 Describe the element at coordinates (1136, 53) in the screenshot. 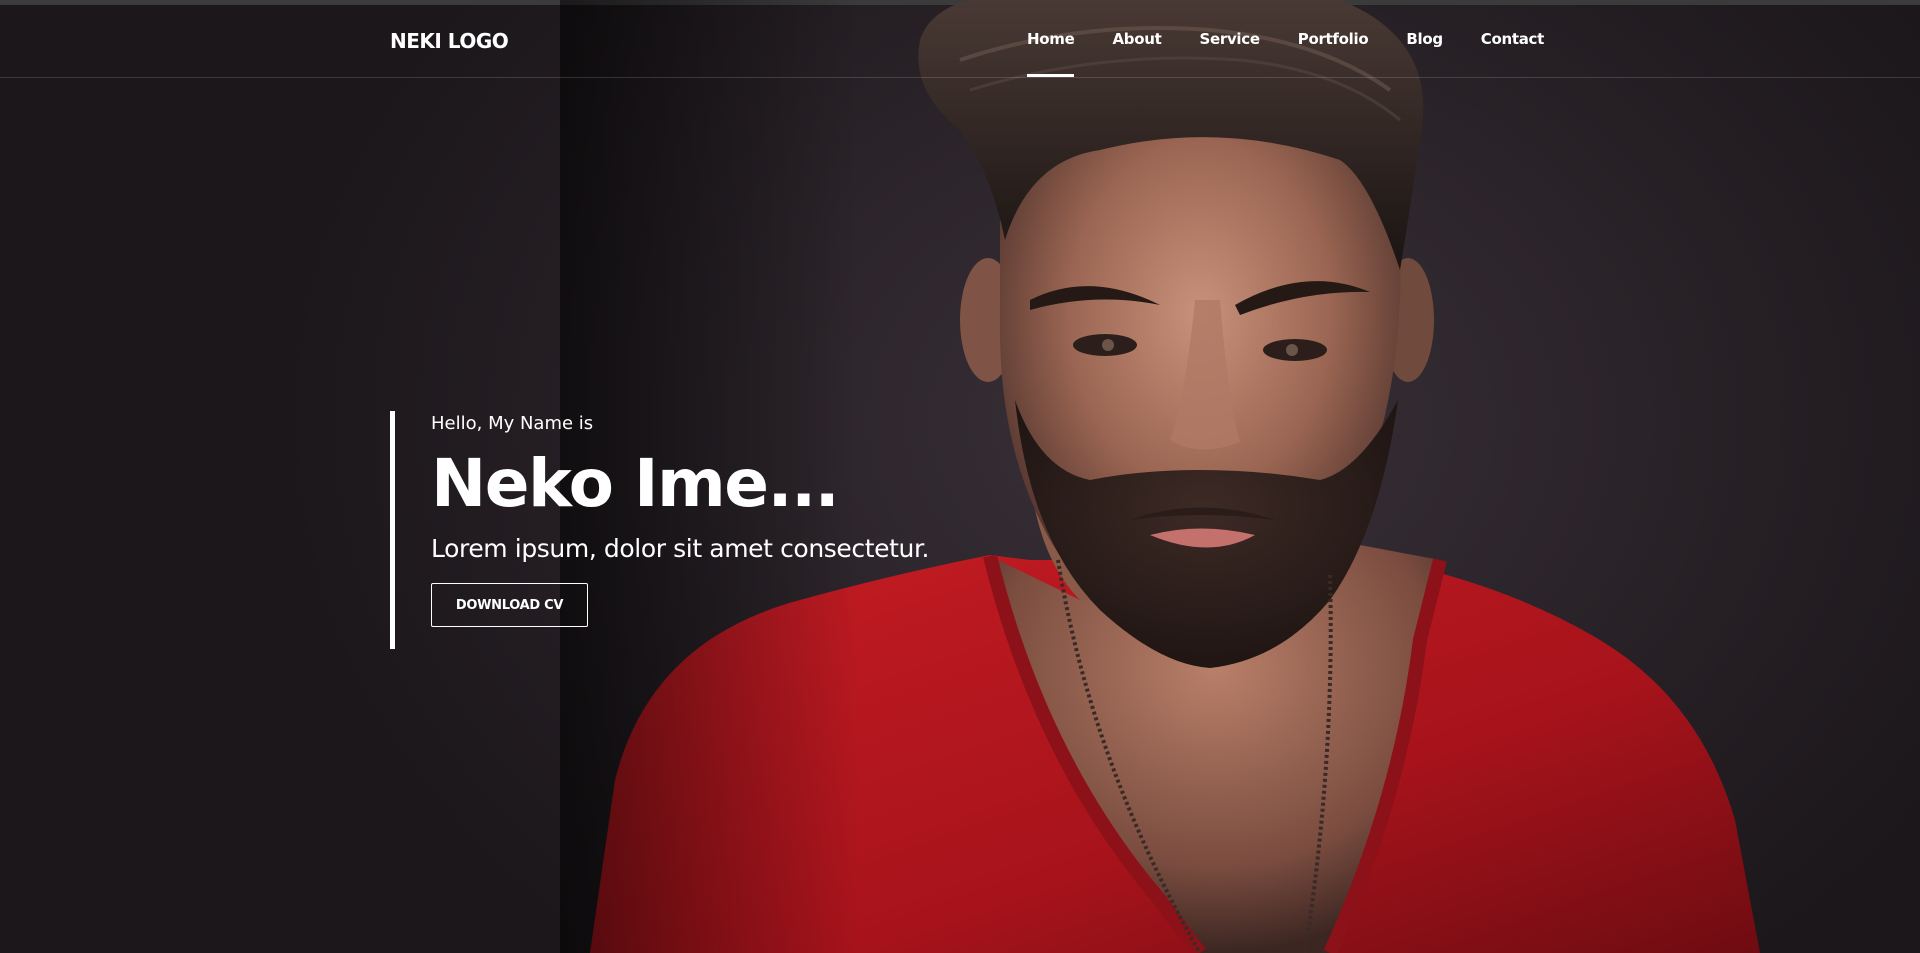

I see `nav-item-about: About` at that location.